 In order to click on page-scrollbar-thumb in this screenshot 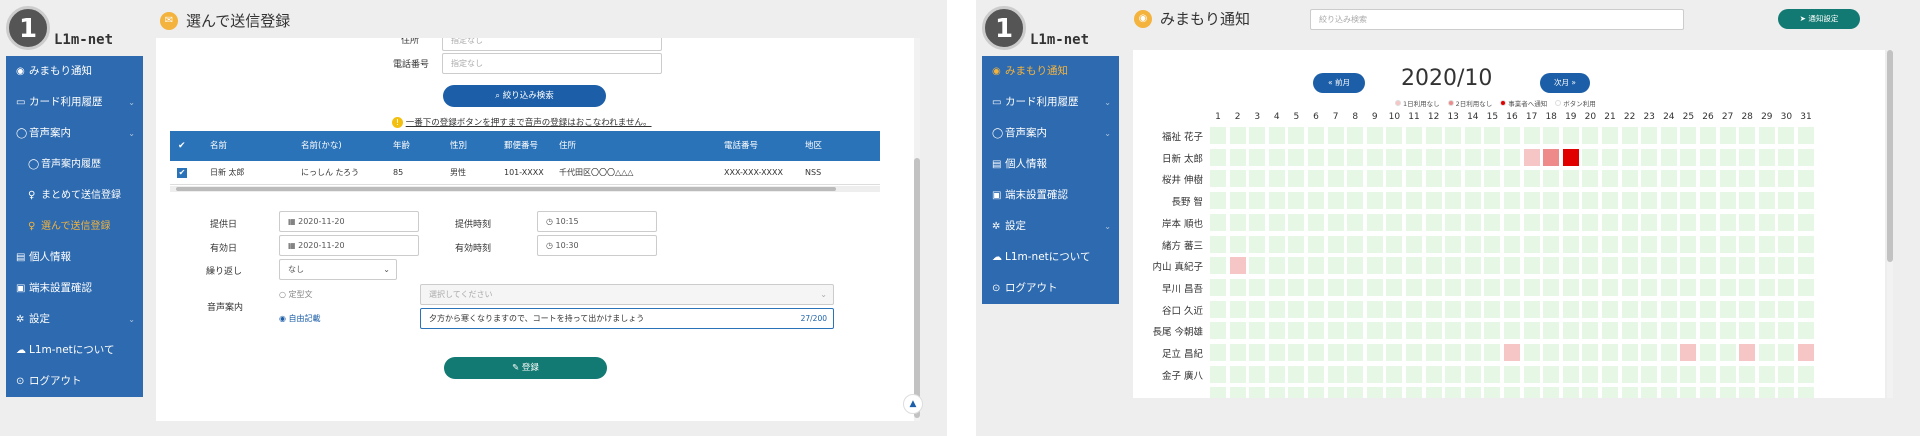, I will do `click(917, 288)`.